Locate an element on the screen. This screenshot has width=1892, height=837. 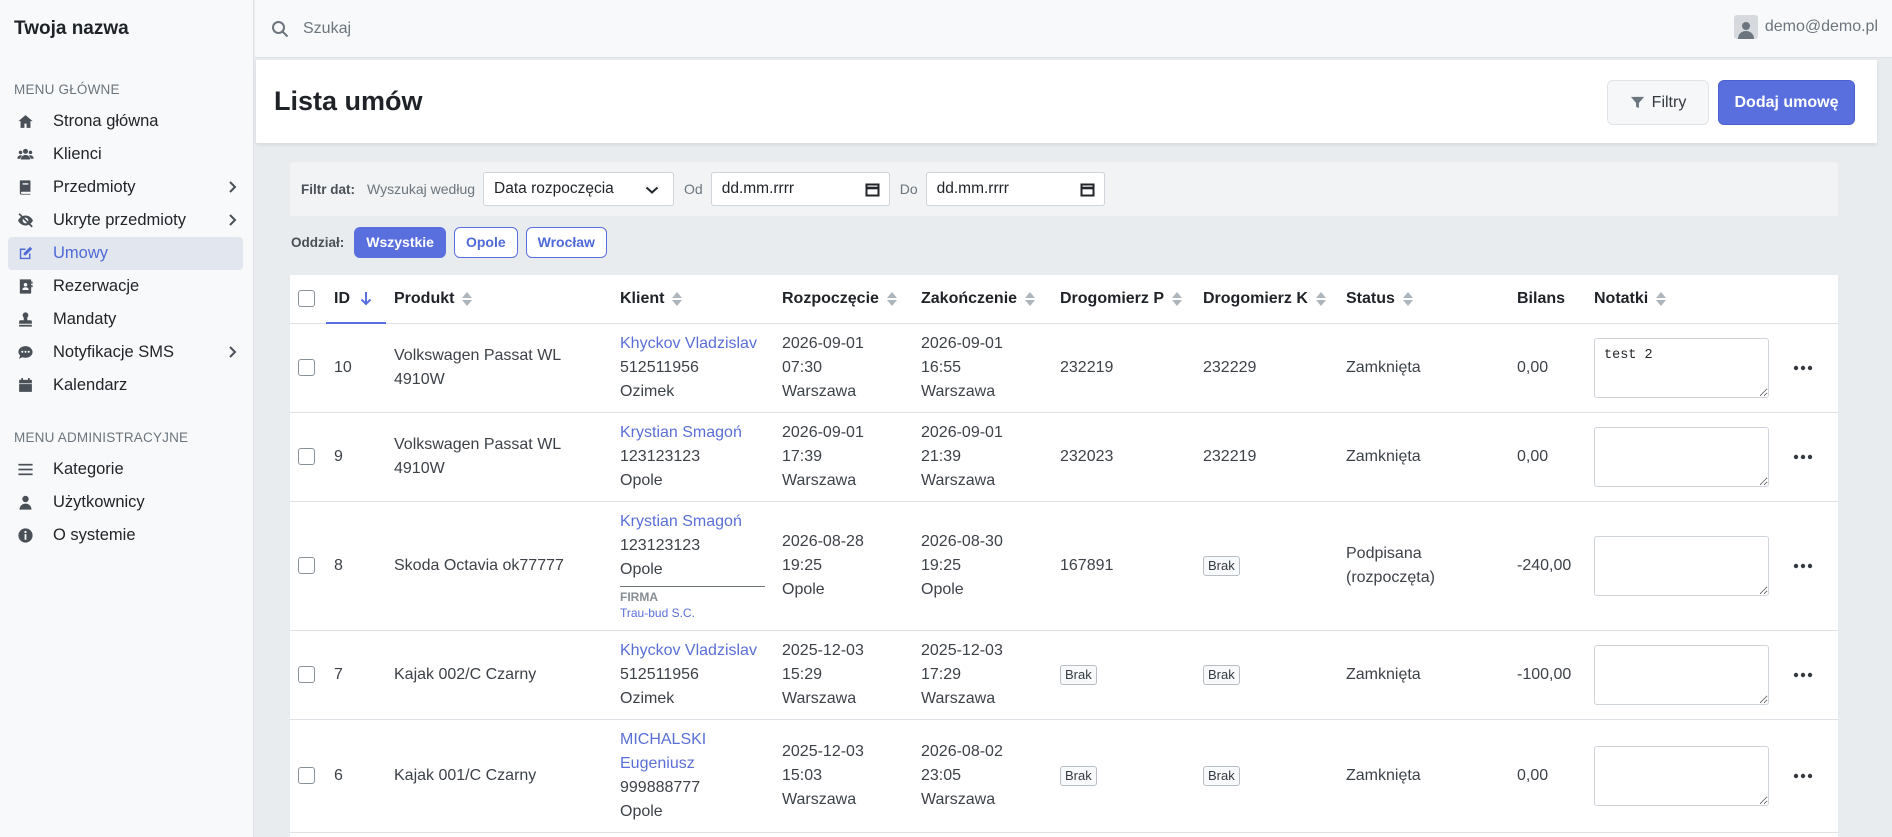
sidebar-item-about: O systemie is located at coordinates (125, 535).